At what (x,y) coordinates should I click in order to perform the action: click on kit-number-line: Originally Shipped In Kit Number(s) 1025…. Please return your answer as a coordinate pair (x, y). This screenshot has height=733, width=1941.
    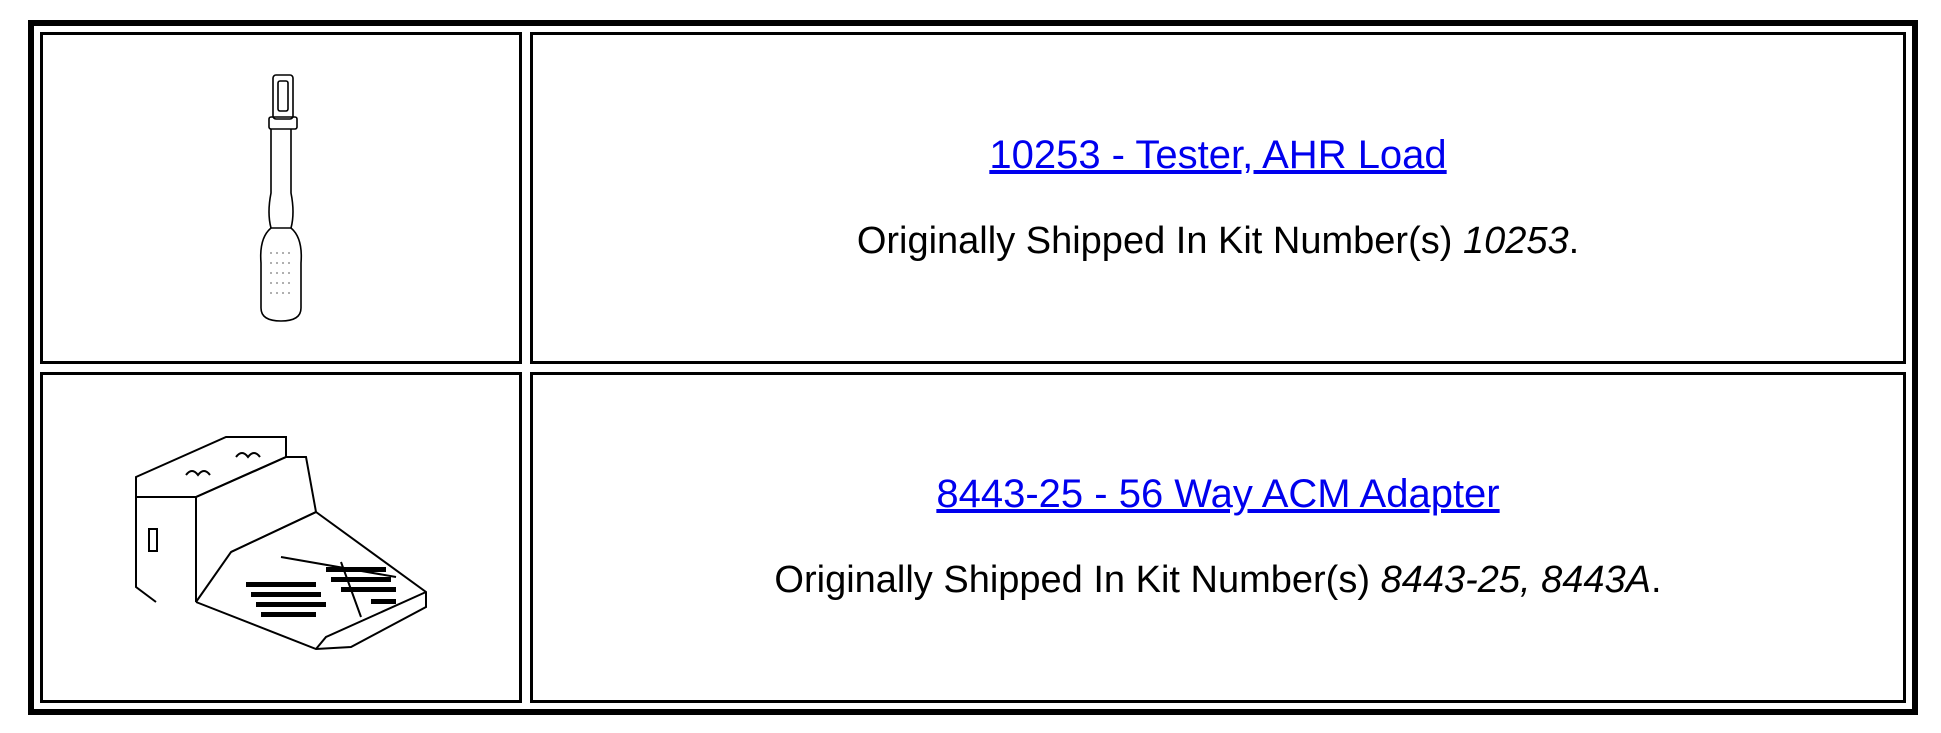
    Looking at the image, I should click on (1218, 241).